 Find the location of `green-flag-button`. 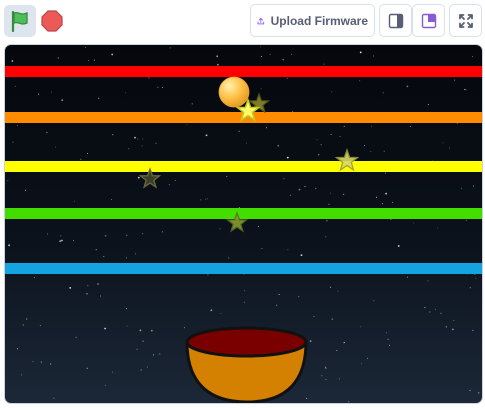

green-flag-button is located at coordinates (20, 21).